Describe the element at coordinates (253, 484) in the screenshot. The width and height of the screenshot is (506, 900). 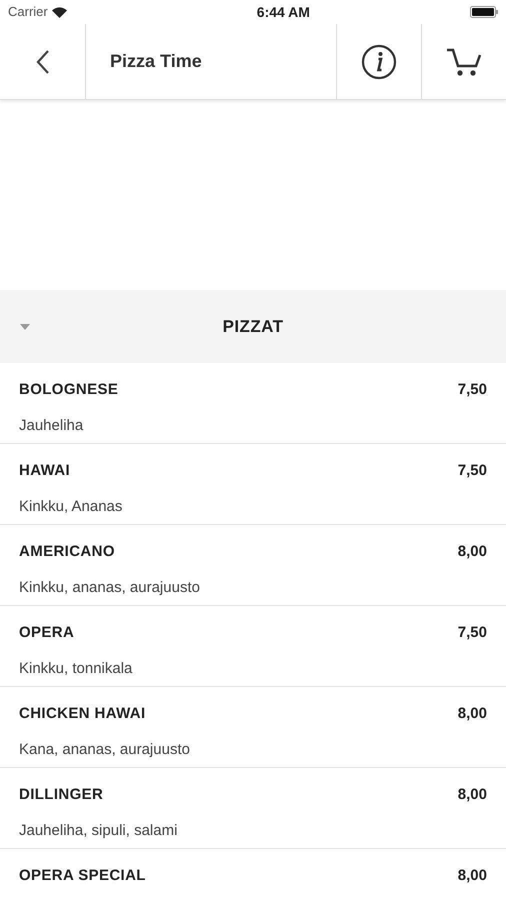
I see `menu-item: HAWAI 7,50 Kinkku, Ananas` at that location.